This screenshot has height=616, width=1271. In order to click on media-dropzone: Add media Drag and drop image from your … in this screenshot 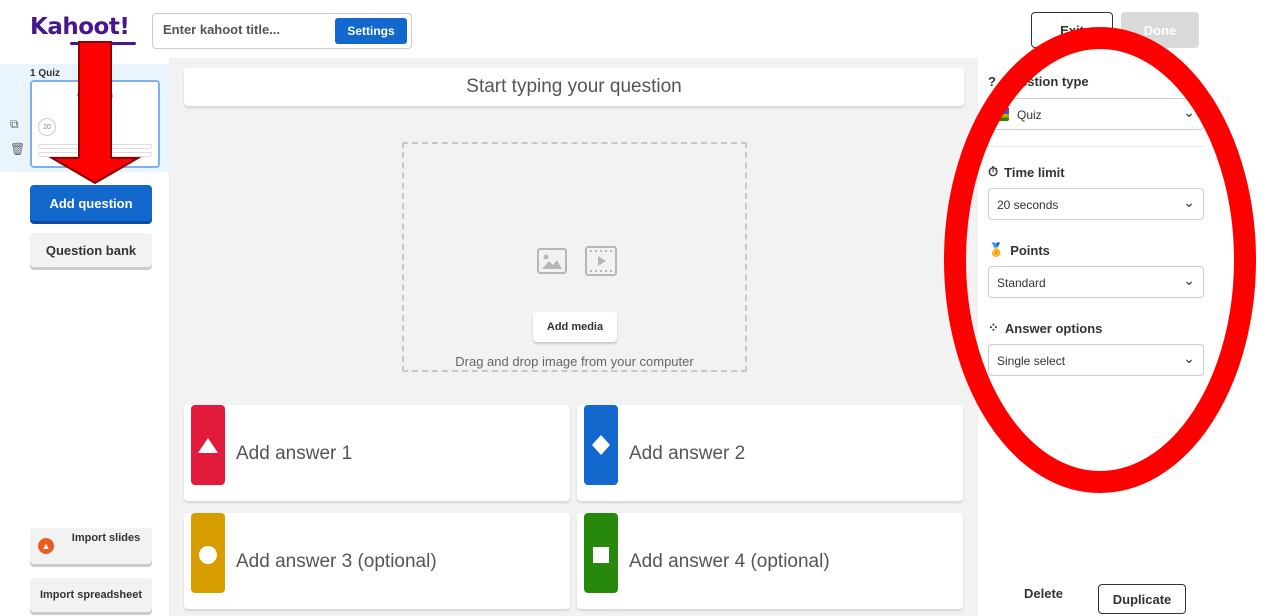, I will do `click(574, 257)`.